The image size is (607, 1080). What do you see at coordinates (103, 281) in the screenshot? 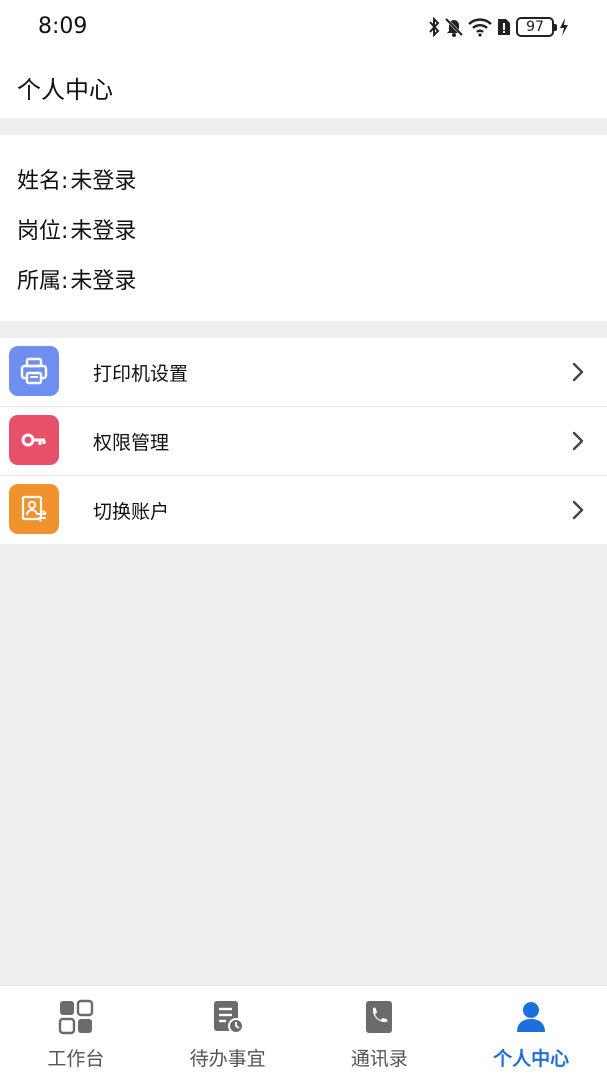
I see `dept-value: 未登录` at bounding box center [103, 281].